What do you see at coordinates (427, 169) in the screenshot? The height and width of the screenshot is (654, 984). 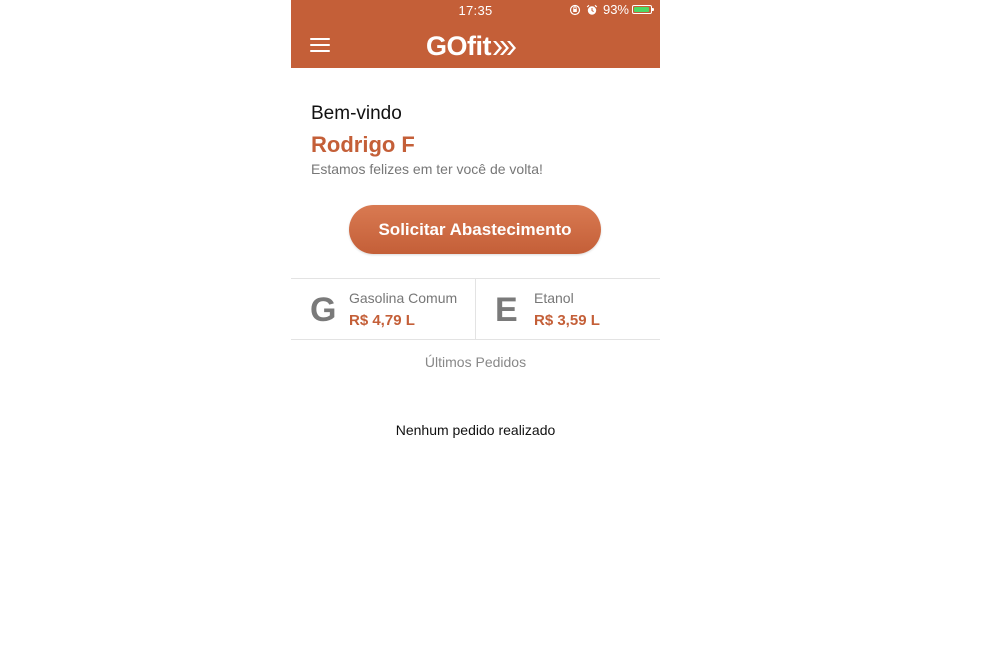 I see `welcome-subtitle: Estamos felizes em ter você de volta!` at bounding box center [427, 169].